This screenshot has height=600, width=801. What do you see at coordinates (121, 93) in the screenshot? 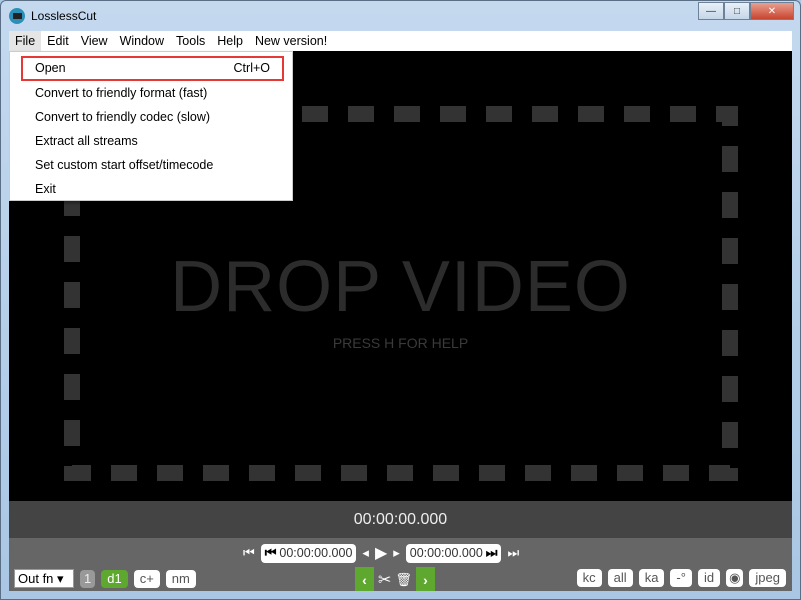
I see `menu-item-label: Convert to friendly format (fast)` at bounding box center [121, 93].